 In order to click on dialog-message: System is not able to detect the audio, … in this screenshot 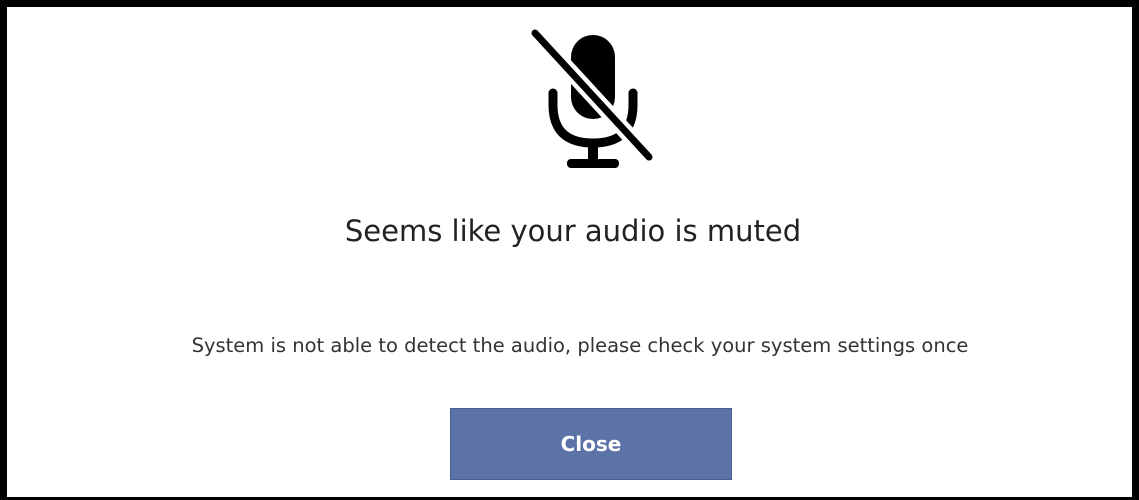, I will do `click(580, 345)`.